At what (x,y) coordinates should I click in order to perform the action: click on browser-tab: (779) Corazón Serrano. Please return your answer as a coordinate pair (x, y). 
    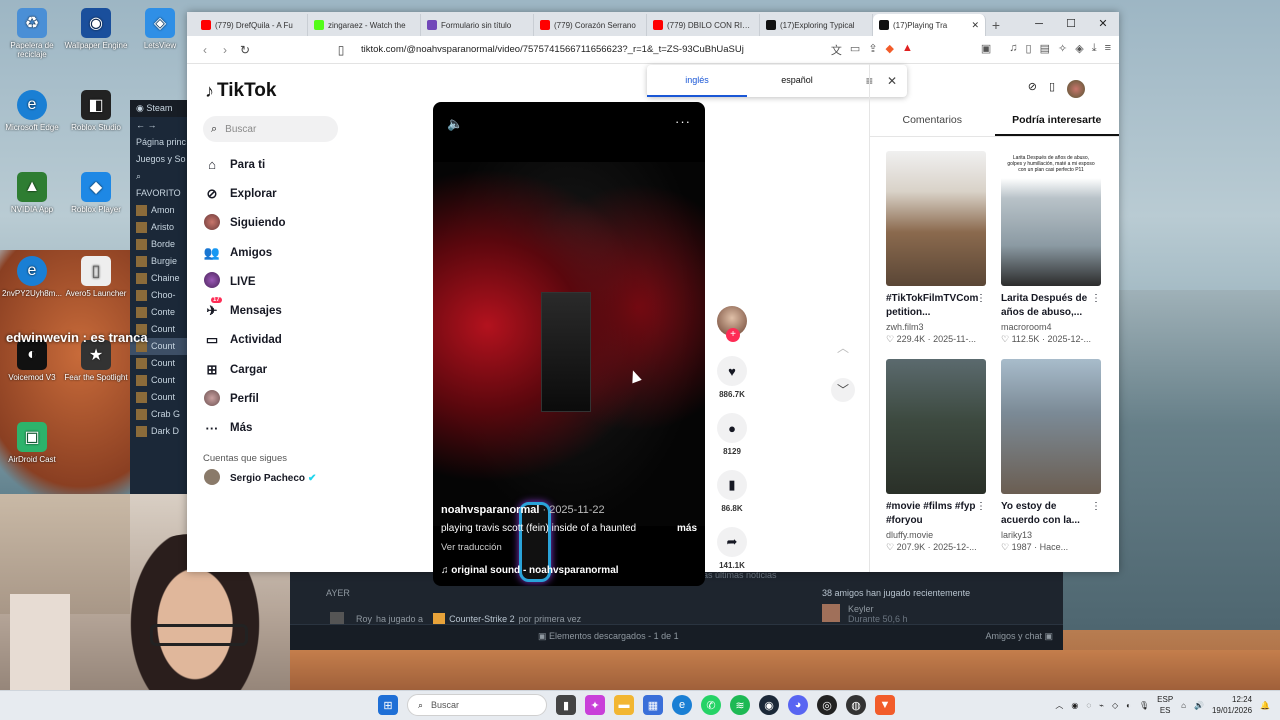
    Looking at the image, I should click on (590, 25).